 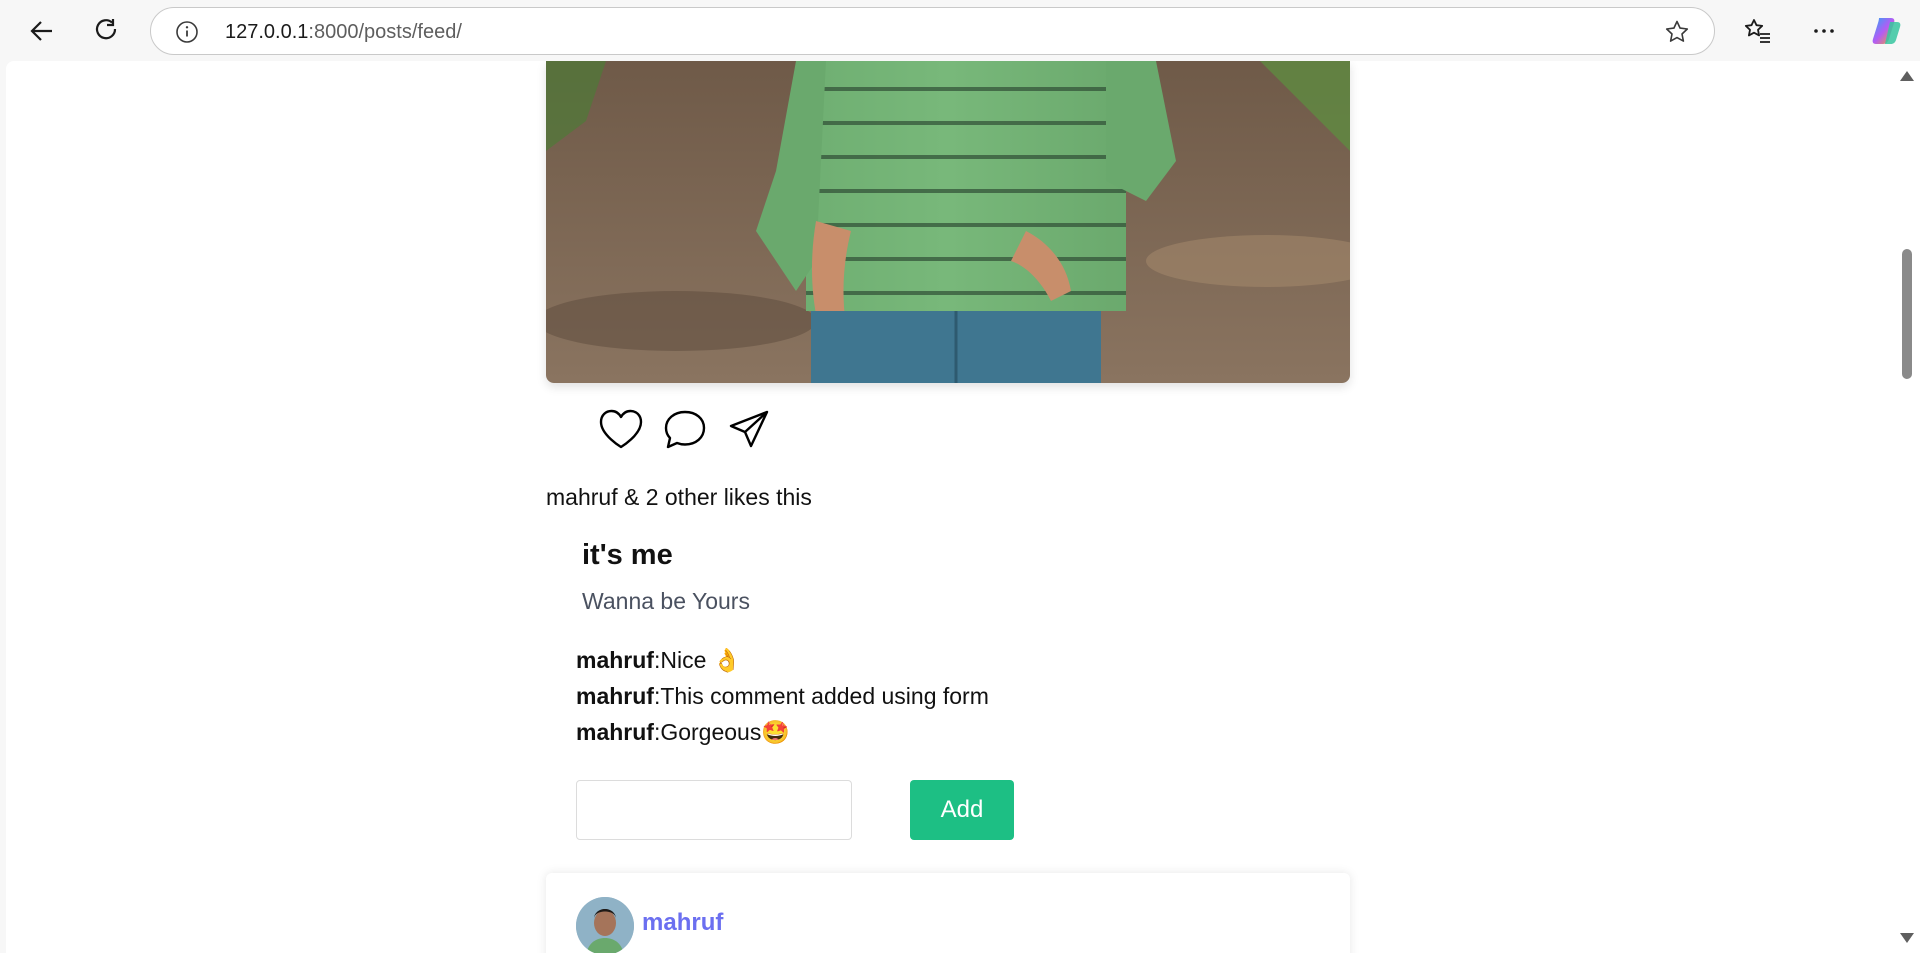 What do you see at coordinates (1677, 32) in the screenshot?
I see `favorite-star-icon` at bounding box center [1677, 32].